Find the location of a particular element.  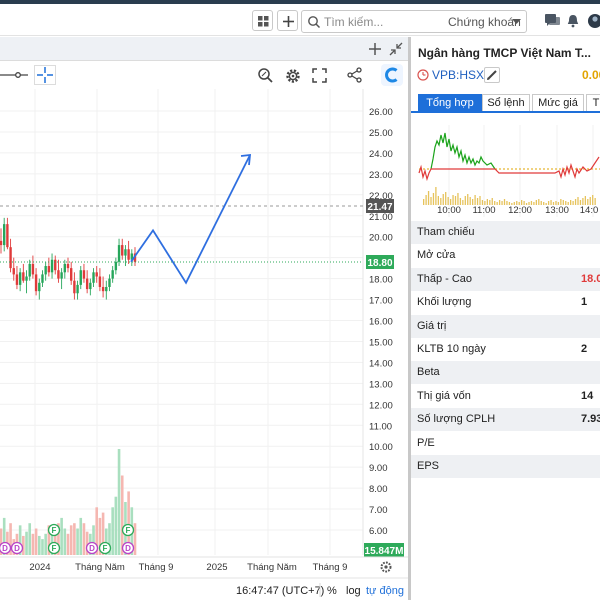

collapse-icon is located at coordinates (396, 49).